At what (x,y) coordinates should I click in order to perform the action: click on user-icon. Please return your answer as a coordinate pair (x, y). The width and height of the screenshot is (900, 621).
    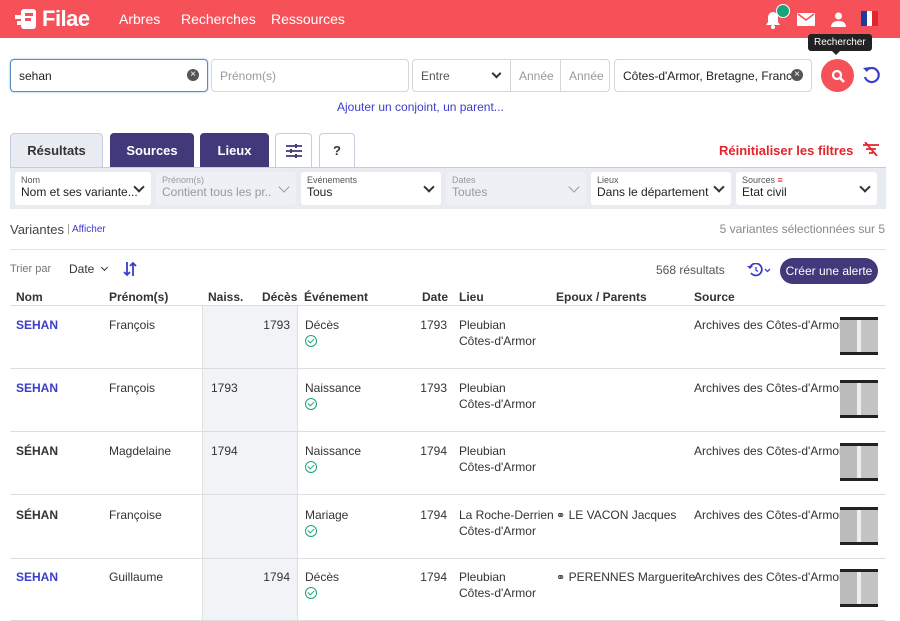
    Looking at the image, I should click on (838, 19).